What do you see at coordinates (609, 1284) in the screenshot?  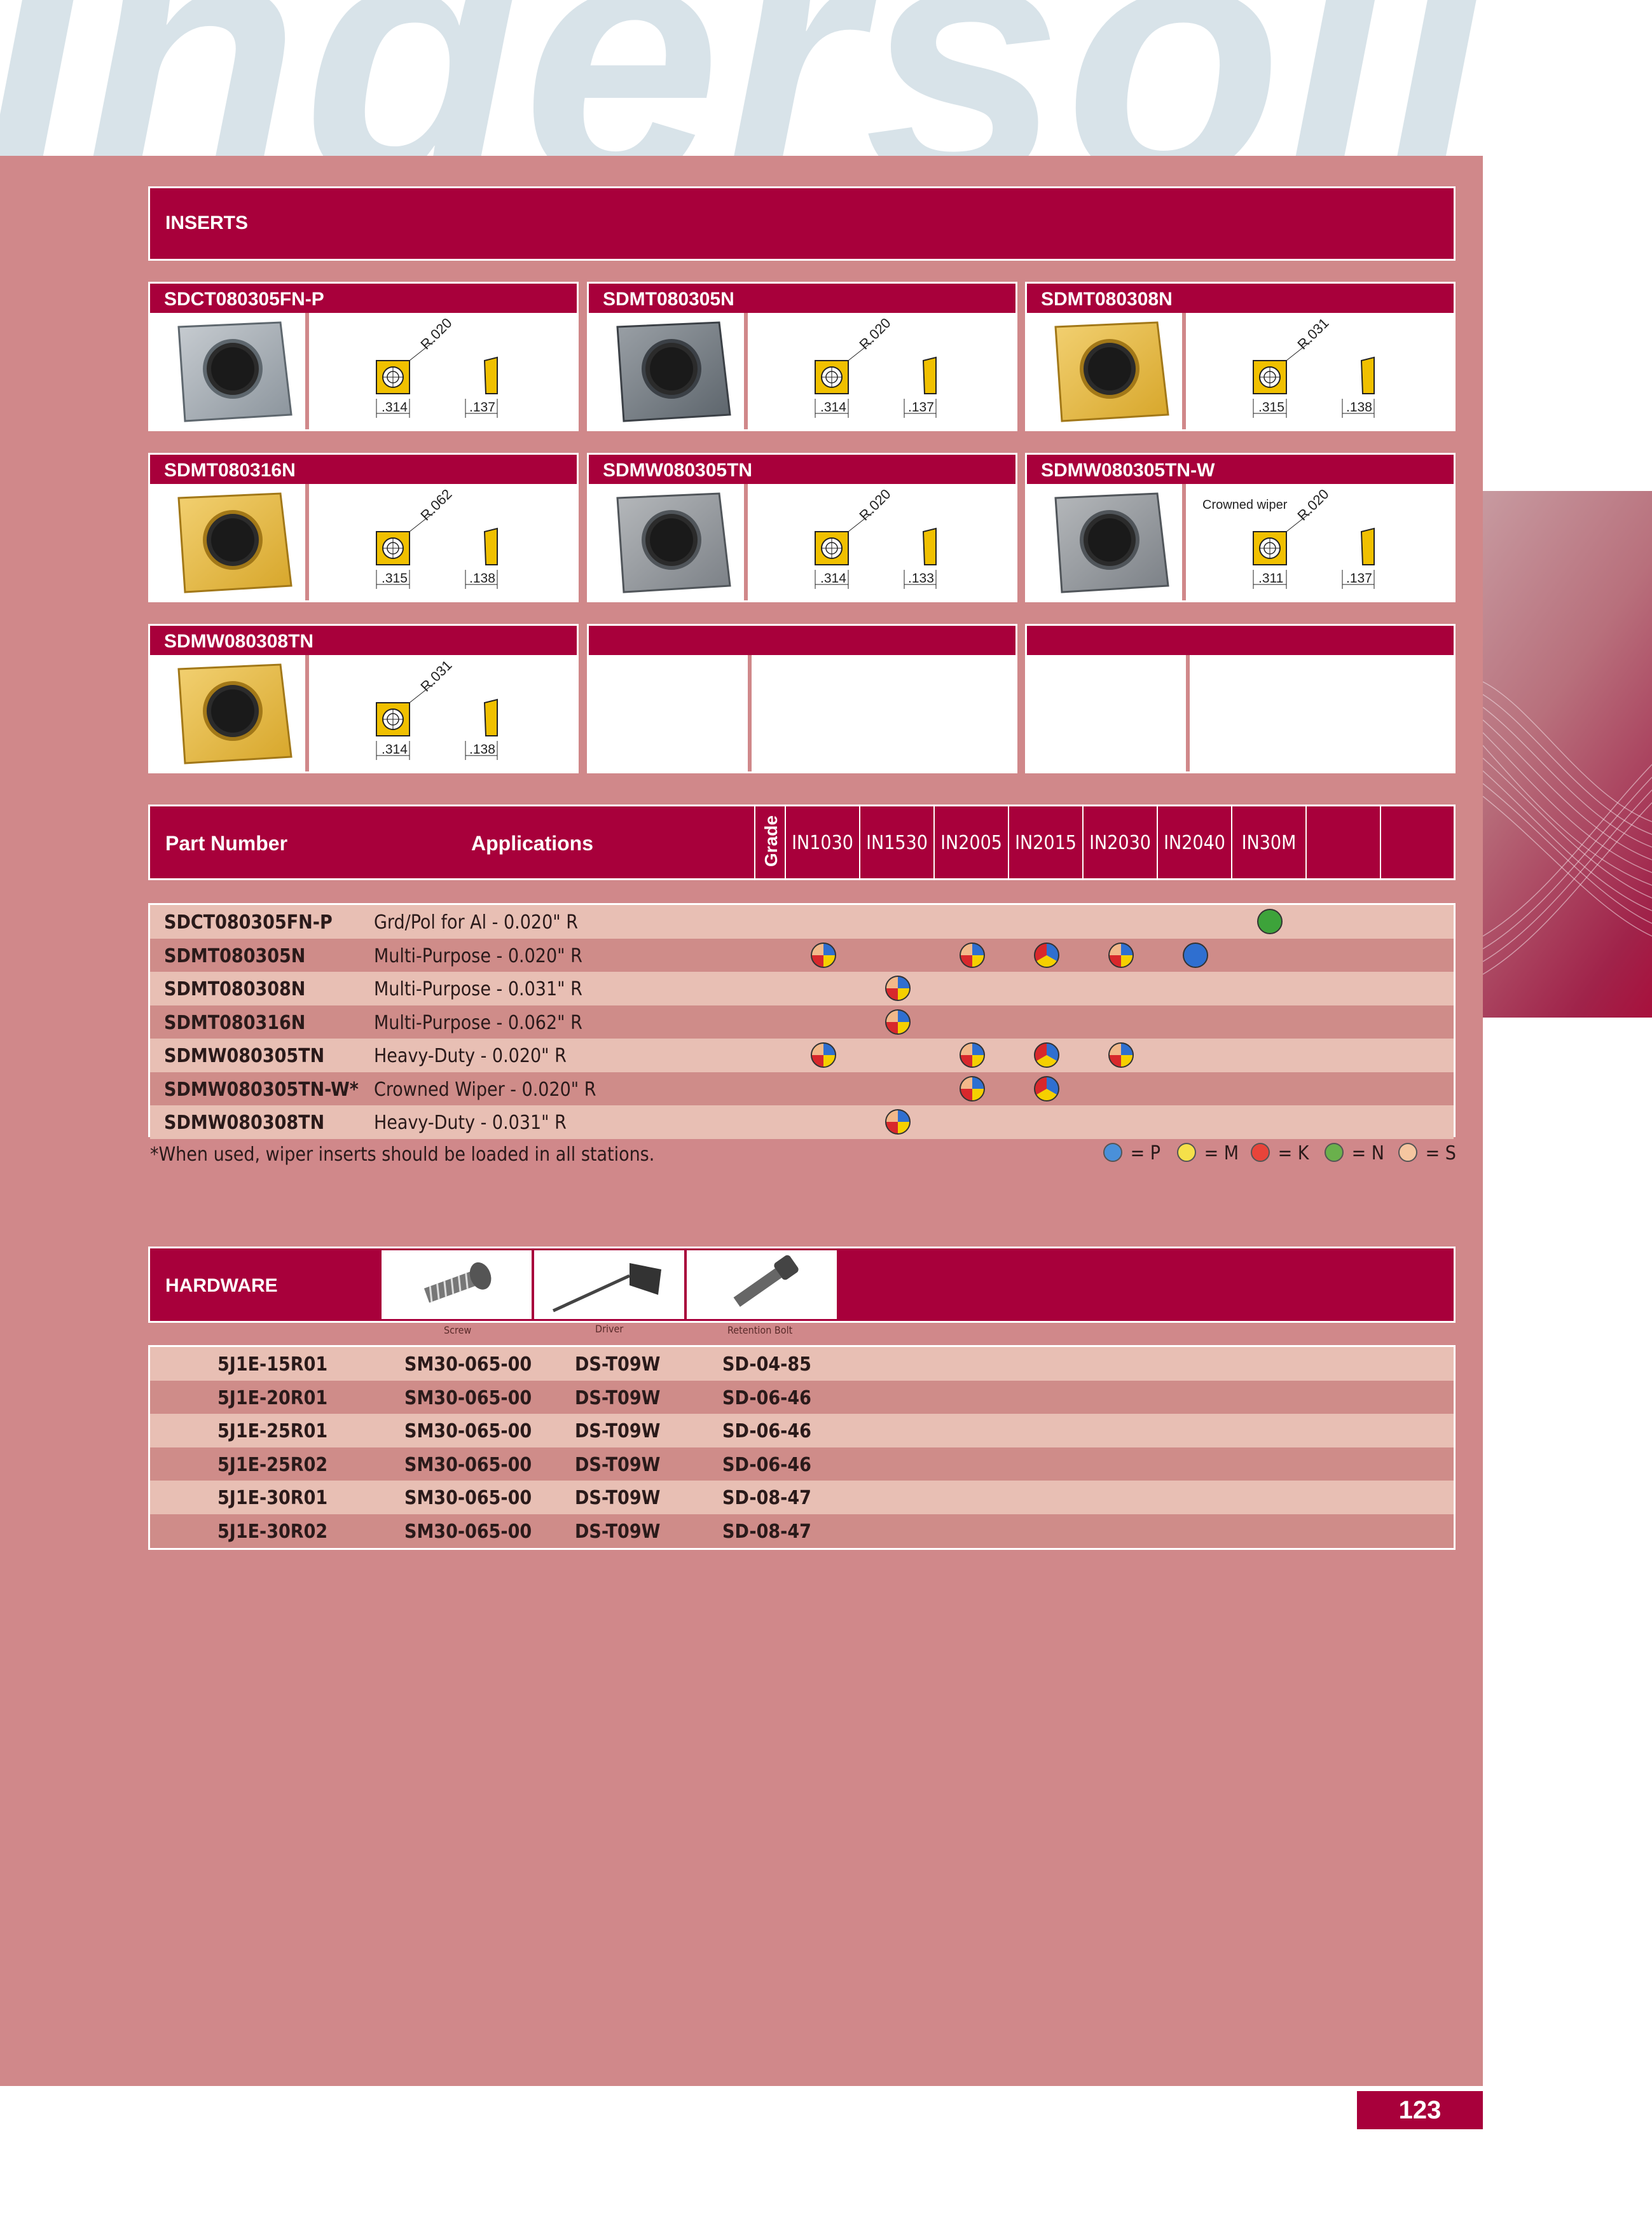 I see `driver-image` at bounding box center [609, 1284].